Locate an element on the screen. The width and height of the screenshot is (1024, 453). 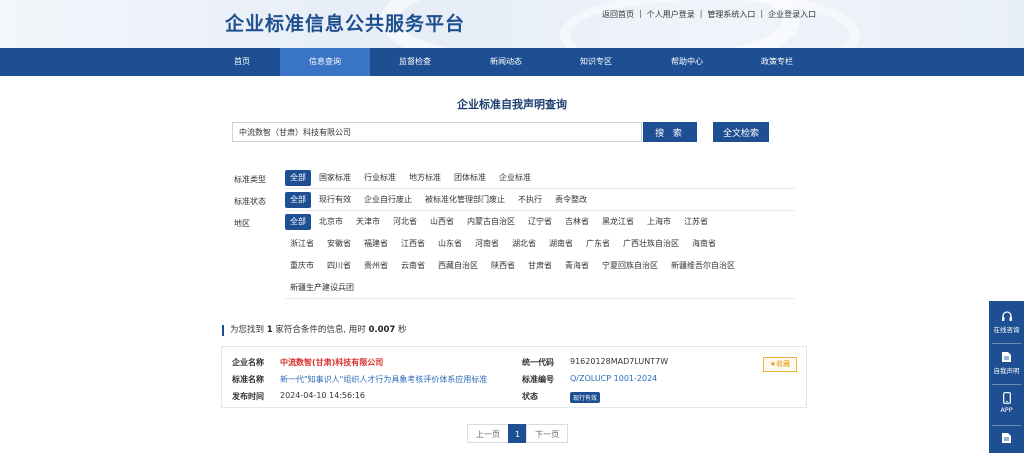
filter-chip: 甘肃省 is located at coordinates (540, 266).